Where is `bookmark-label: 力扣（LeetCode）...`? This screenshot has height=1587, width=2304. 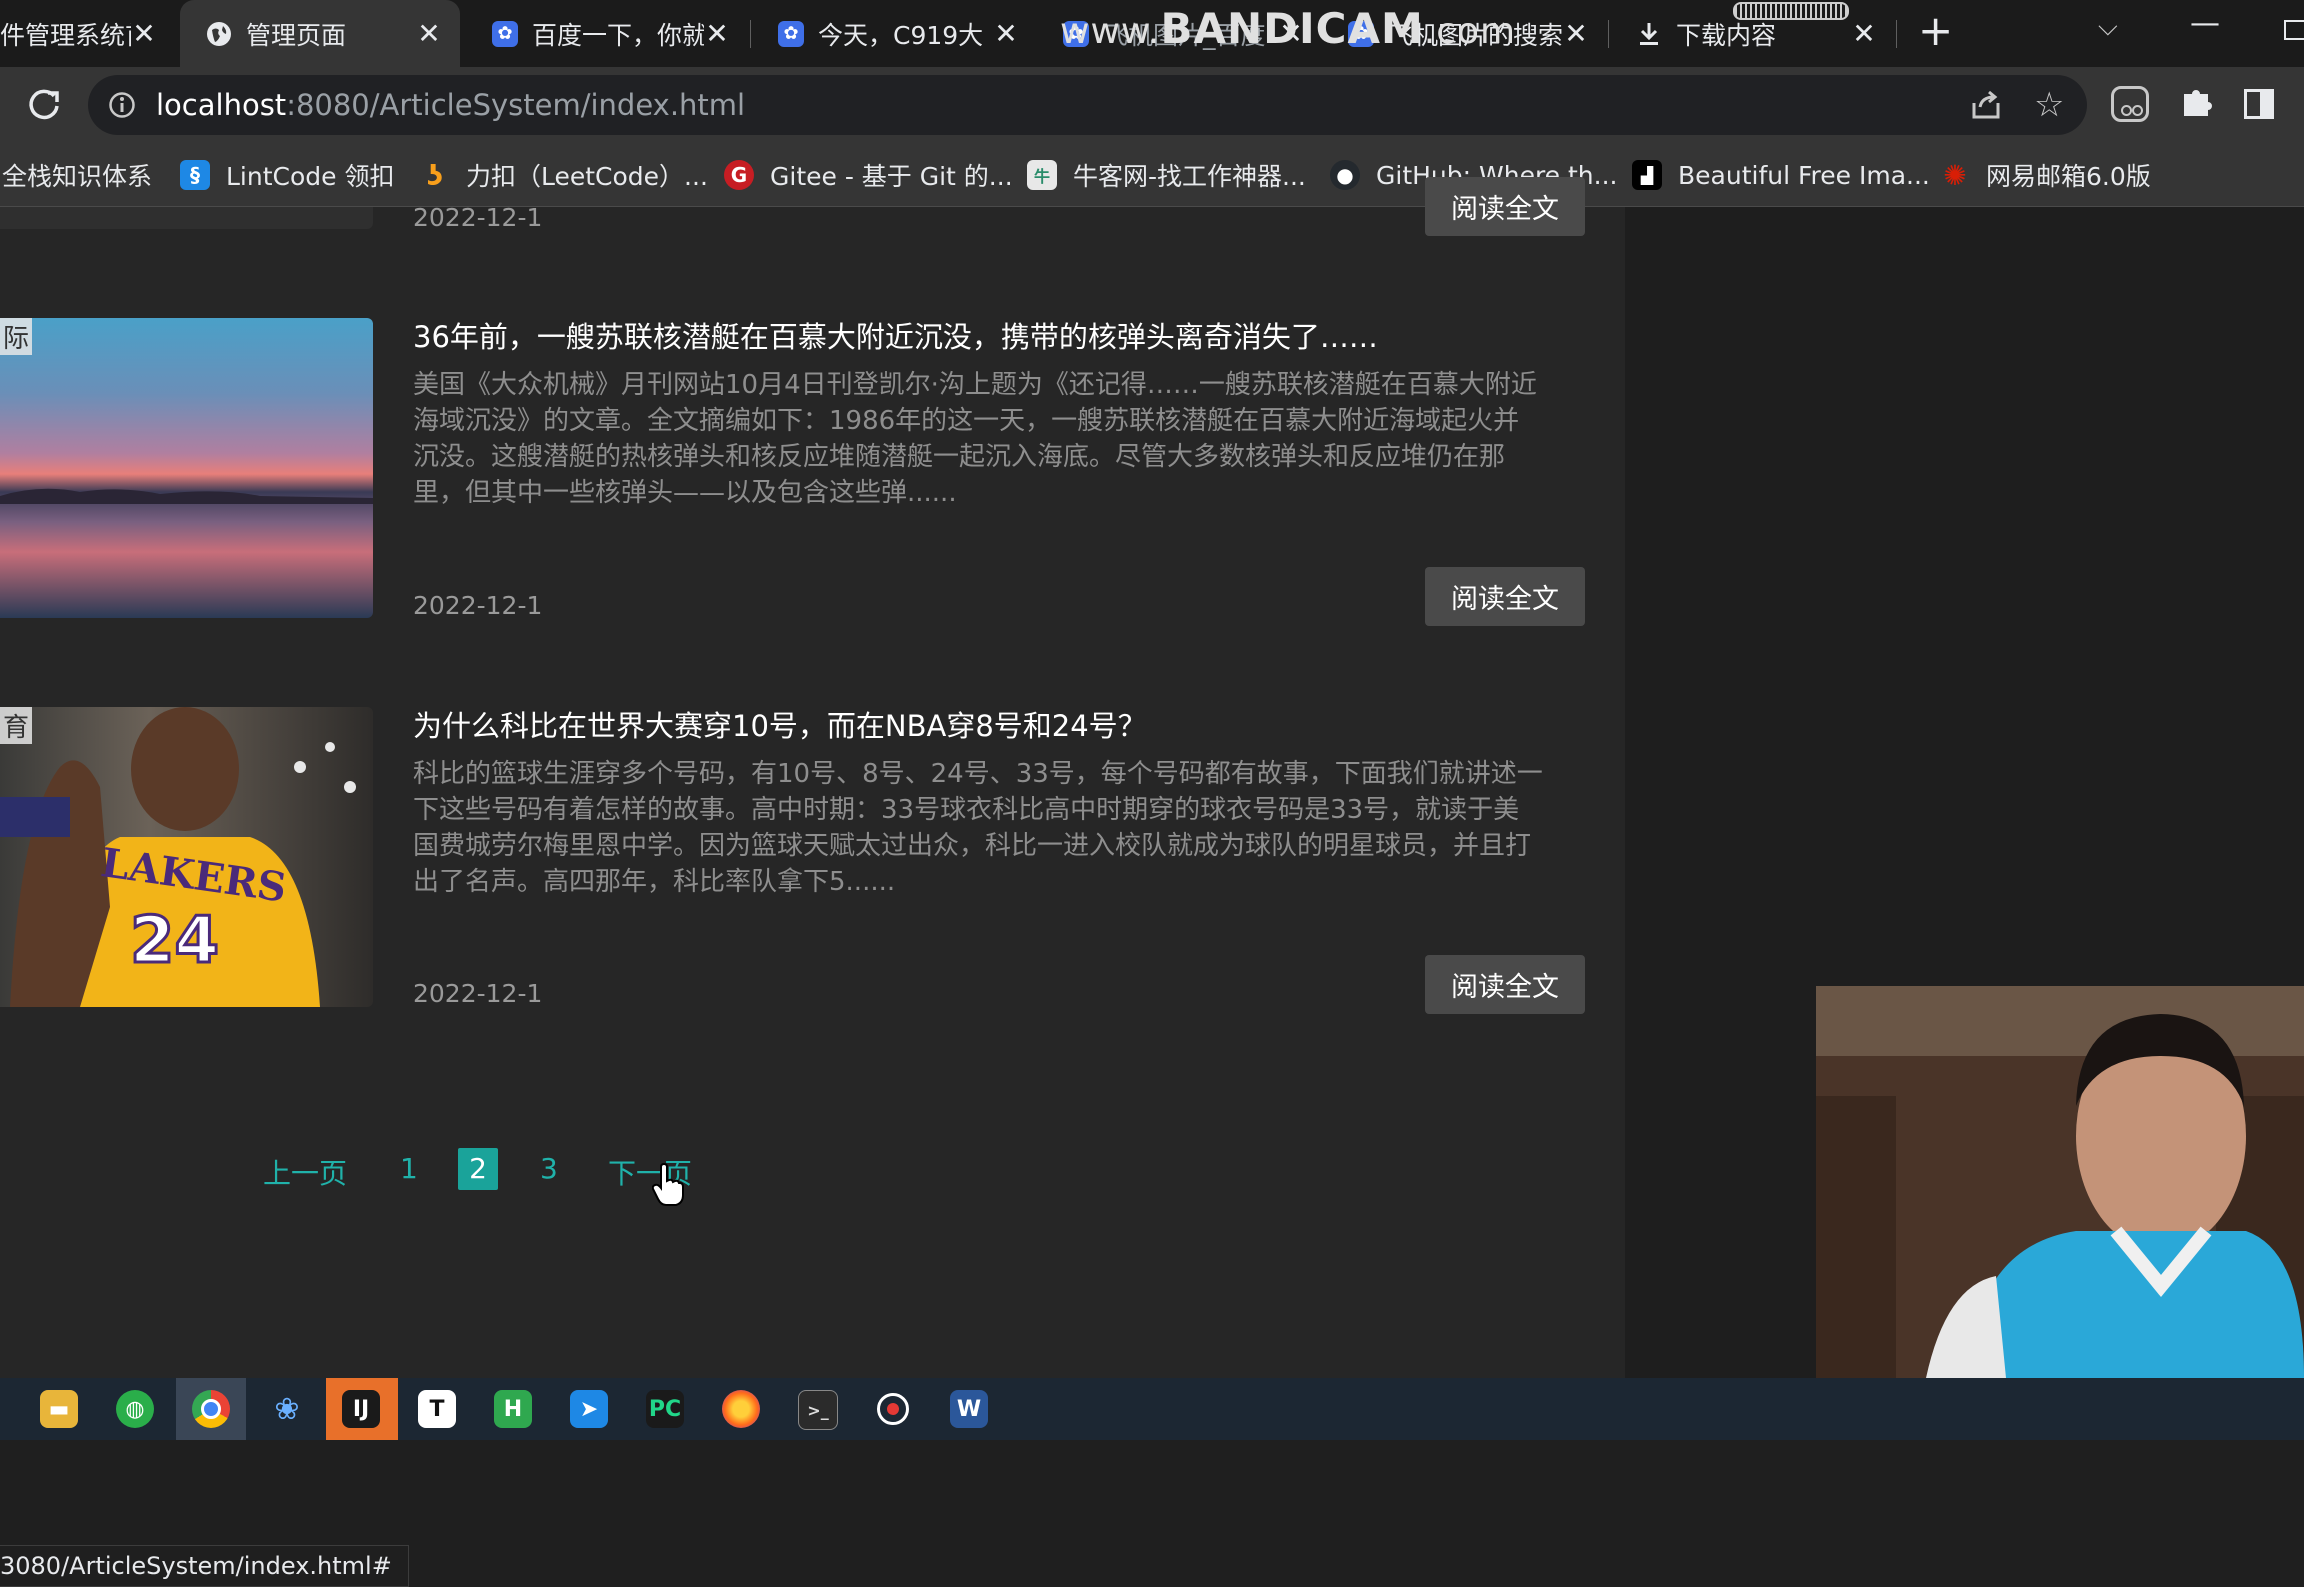 bookmark-label: 力扣（LeetCode）... is located at coordinates (587, 176).